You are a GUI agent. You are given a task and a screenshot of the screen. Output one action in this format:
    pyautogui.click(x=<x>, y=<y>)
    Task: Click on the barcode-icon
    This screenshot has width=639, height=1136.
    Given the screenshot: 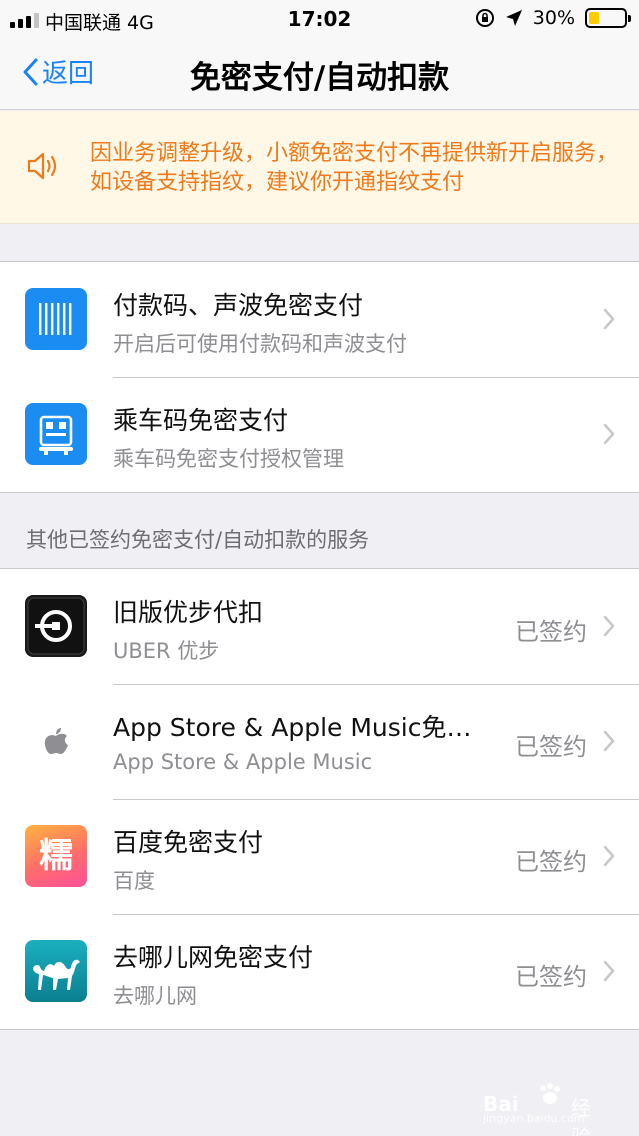 What is the action you would take?
    pyautogui.click(x=56, y=319)
    